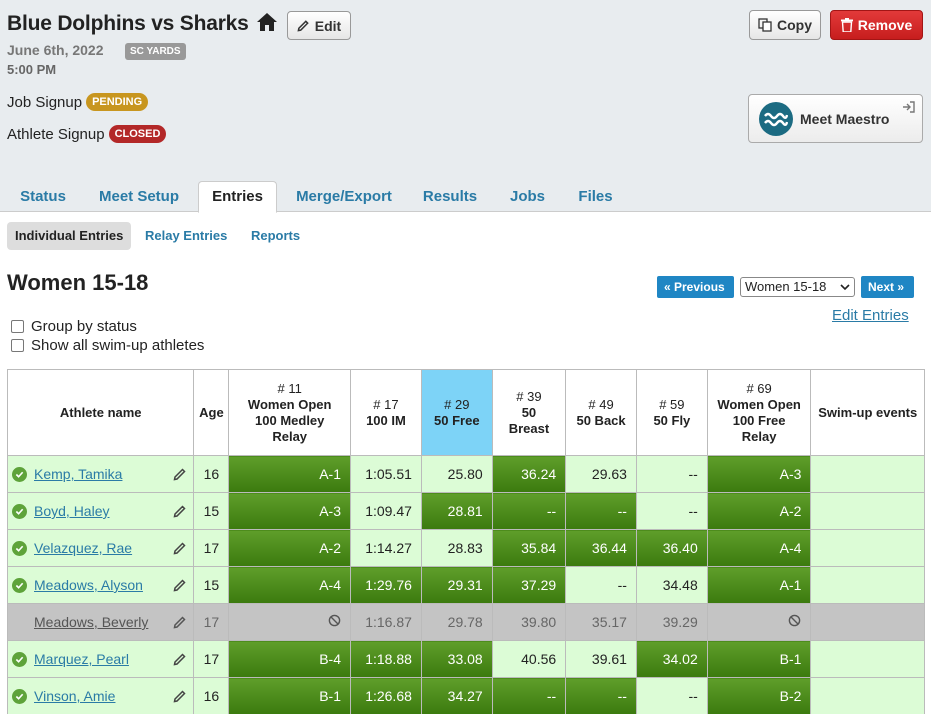 The image size is (931, 714). I want to click on event-59-header: # 59 50 Fly, so click(671, 412).